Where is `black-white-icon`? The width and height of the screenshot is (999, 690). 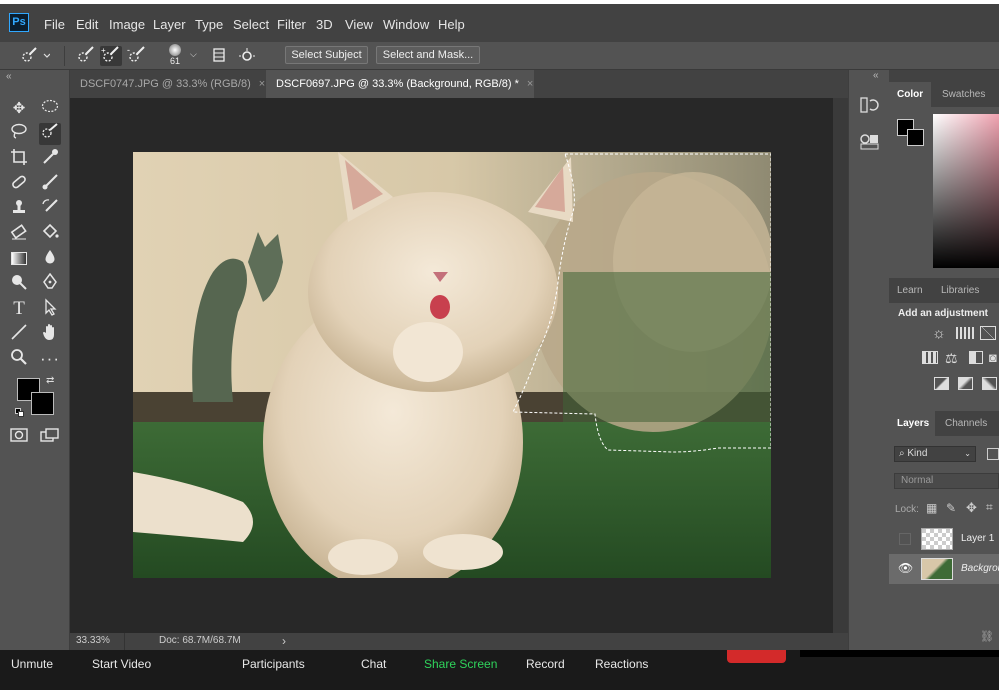 black-white-icon is located at coordinates (976, 357).